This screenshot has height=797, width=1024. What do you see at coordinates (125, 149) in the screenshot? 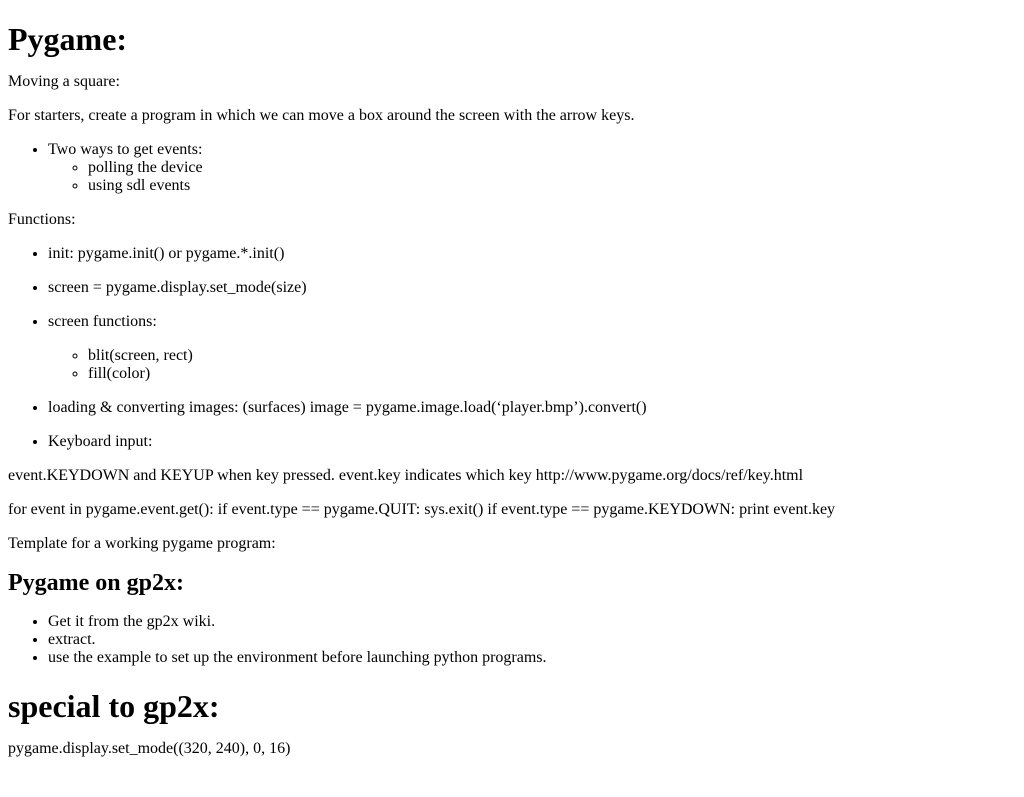
I see `events-list-item-label: Two ways to get events:` at bounding box center [125, 149].